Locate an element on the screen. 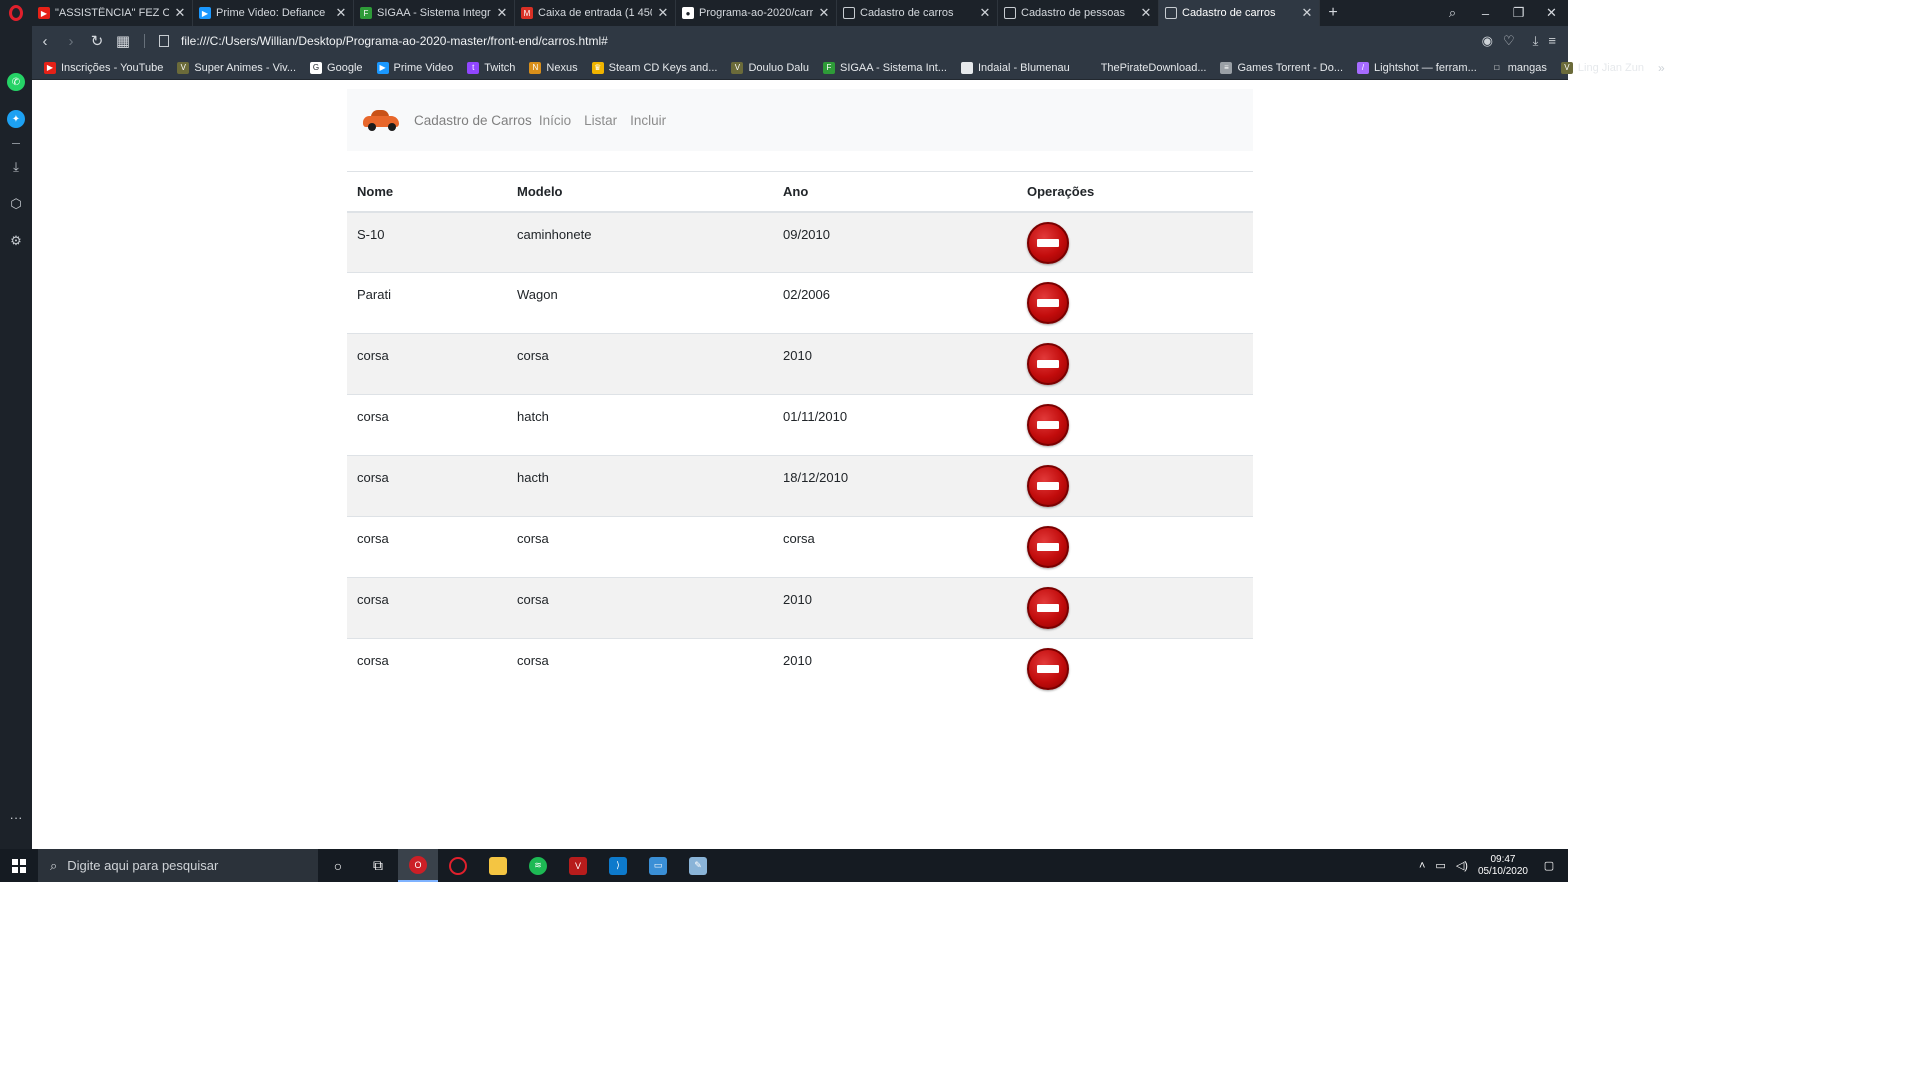 The image size is (1920, 1080). browser-tab: F SIGAA - Sistema Integrado ✕ is located at coordinates (434, 13).